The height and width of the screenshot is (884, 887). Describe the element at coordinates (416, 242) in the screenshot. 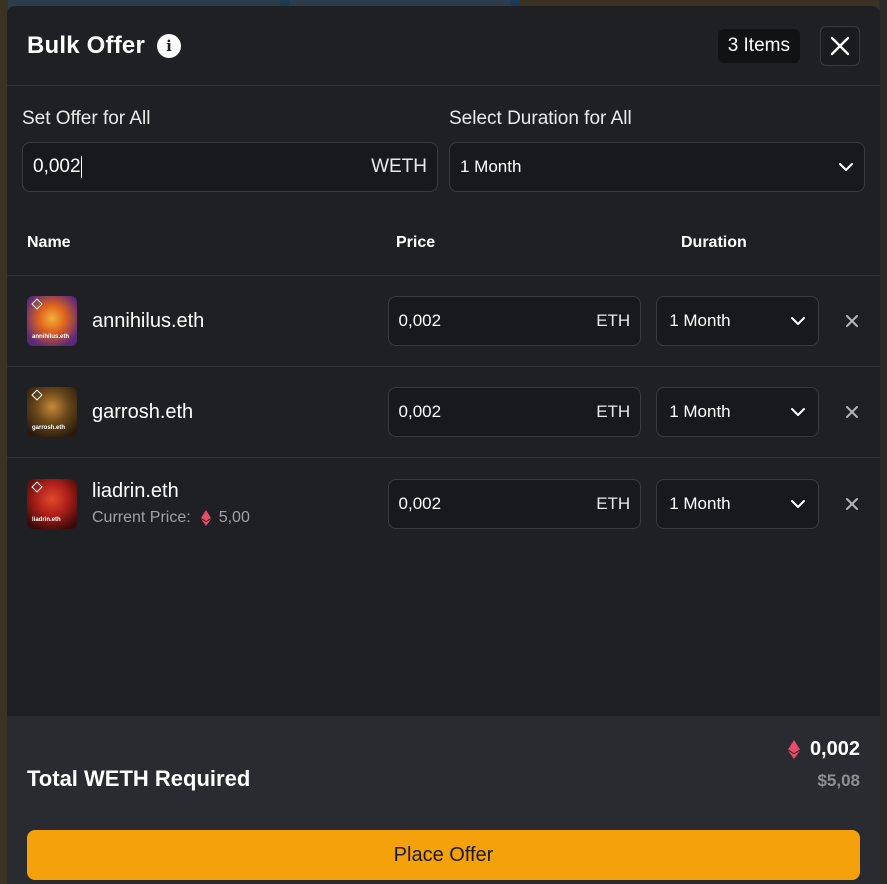

I see `column-price: Price` at that location.